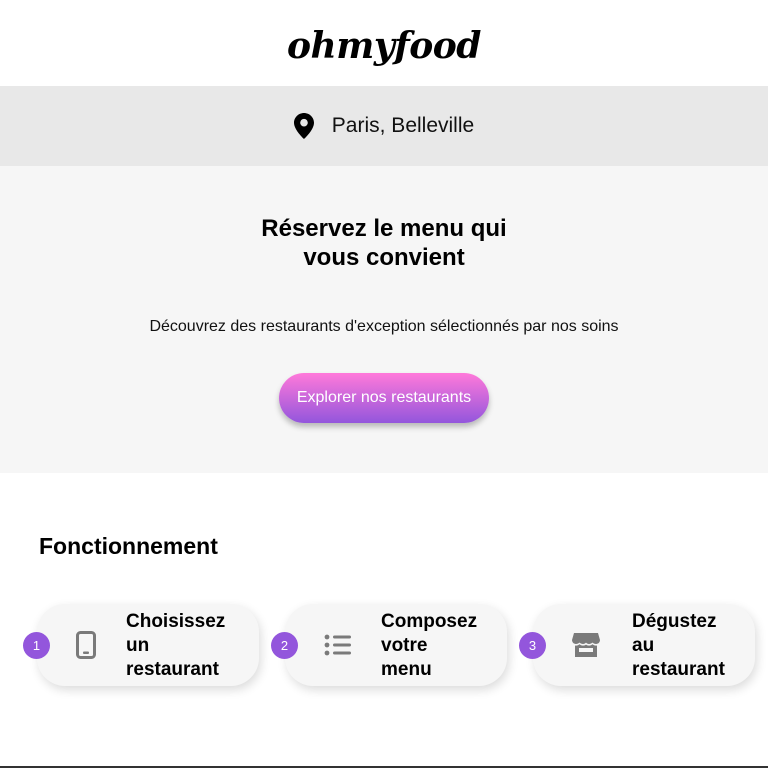 The height and width of the screenshot is (768, 768). What do you see at coordinates (186, 646) in the screenshot?
I see `step-label-1: Choisissez un restaurant` at bounding box center [186, 646].